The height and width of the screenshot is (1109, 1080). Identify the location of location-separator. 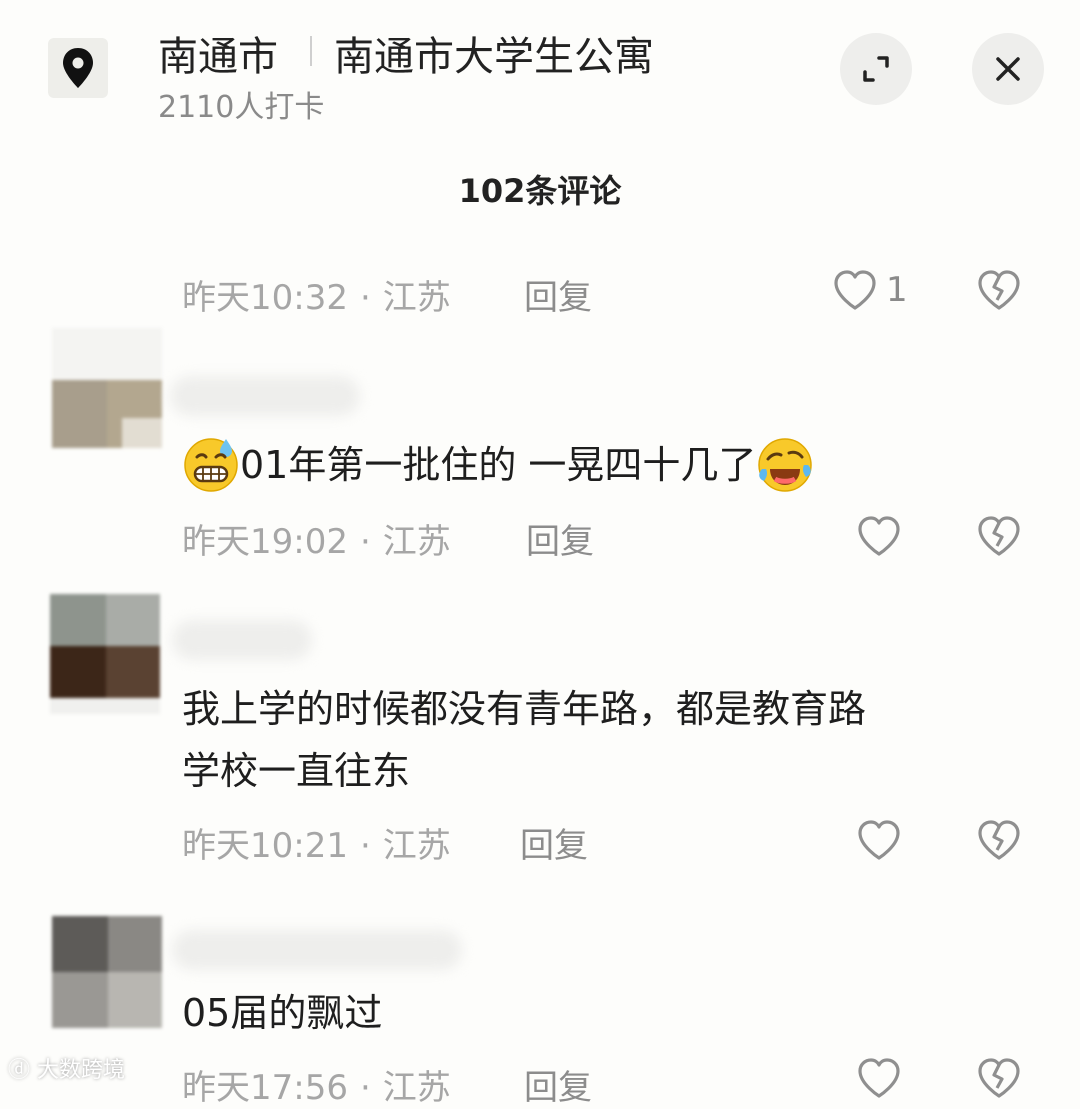
(311, 51).